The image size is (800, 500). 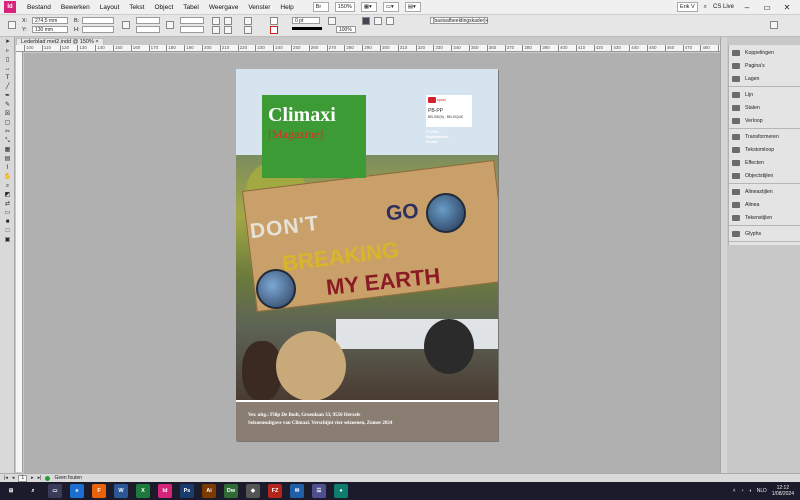 I want to click on menu-help: Help, so click(x=286, y=7).